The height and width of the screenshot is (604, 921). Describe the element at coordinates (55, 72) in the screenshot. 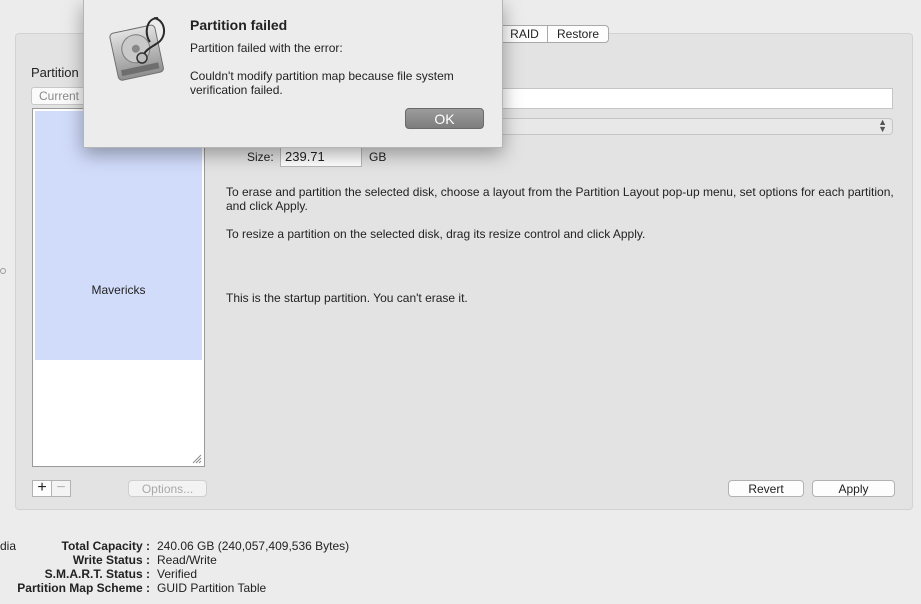

I see `partition-layout-label: Partition` at that location.